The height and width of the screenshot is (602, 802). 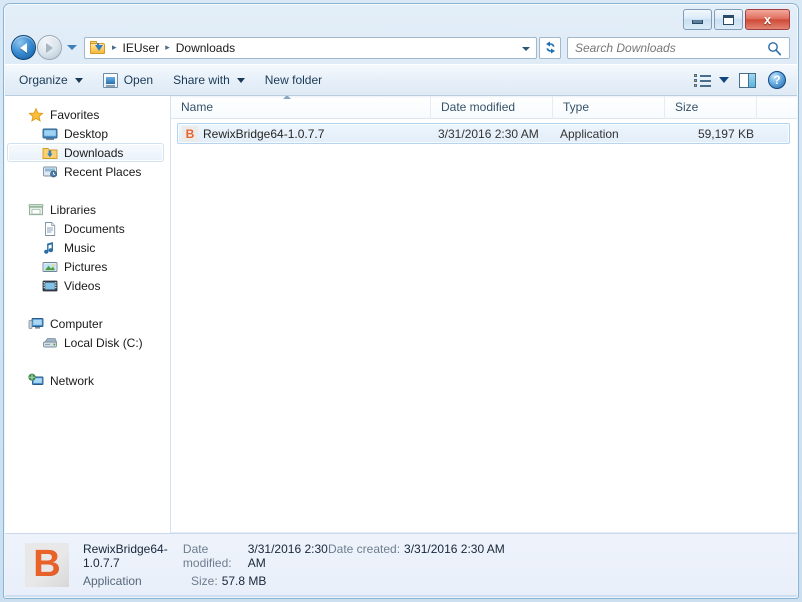 What do you see at coordinates (201, 80) in the screenshot?
I see `share-with-label: Share with` at bounding box center [201, 80].